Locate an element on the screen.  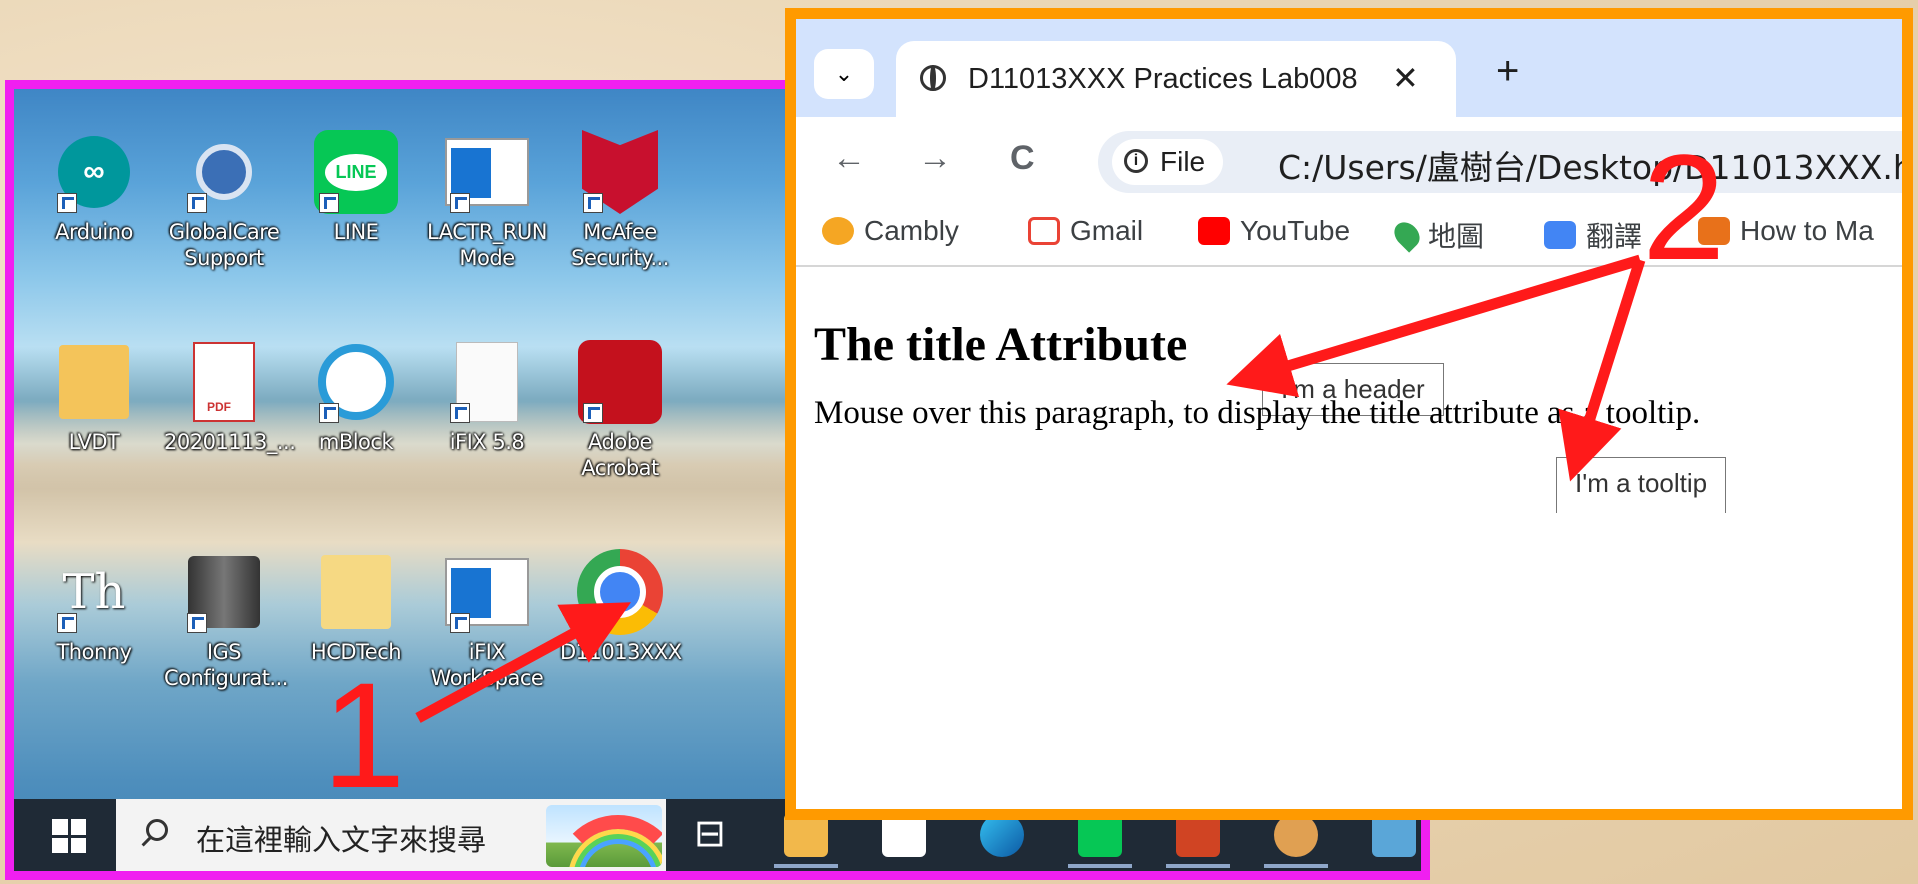
bookmark-cambly: Cambly is located at coordinates (890, 231).